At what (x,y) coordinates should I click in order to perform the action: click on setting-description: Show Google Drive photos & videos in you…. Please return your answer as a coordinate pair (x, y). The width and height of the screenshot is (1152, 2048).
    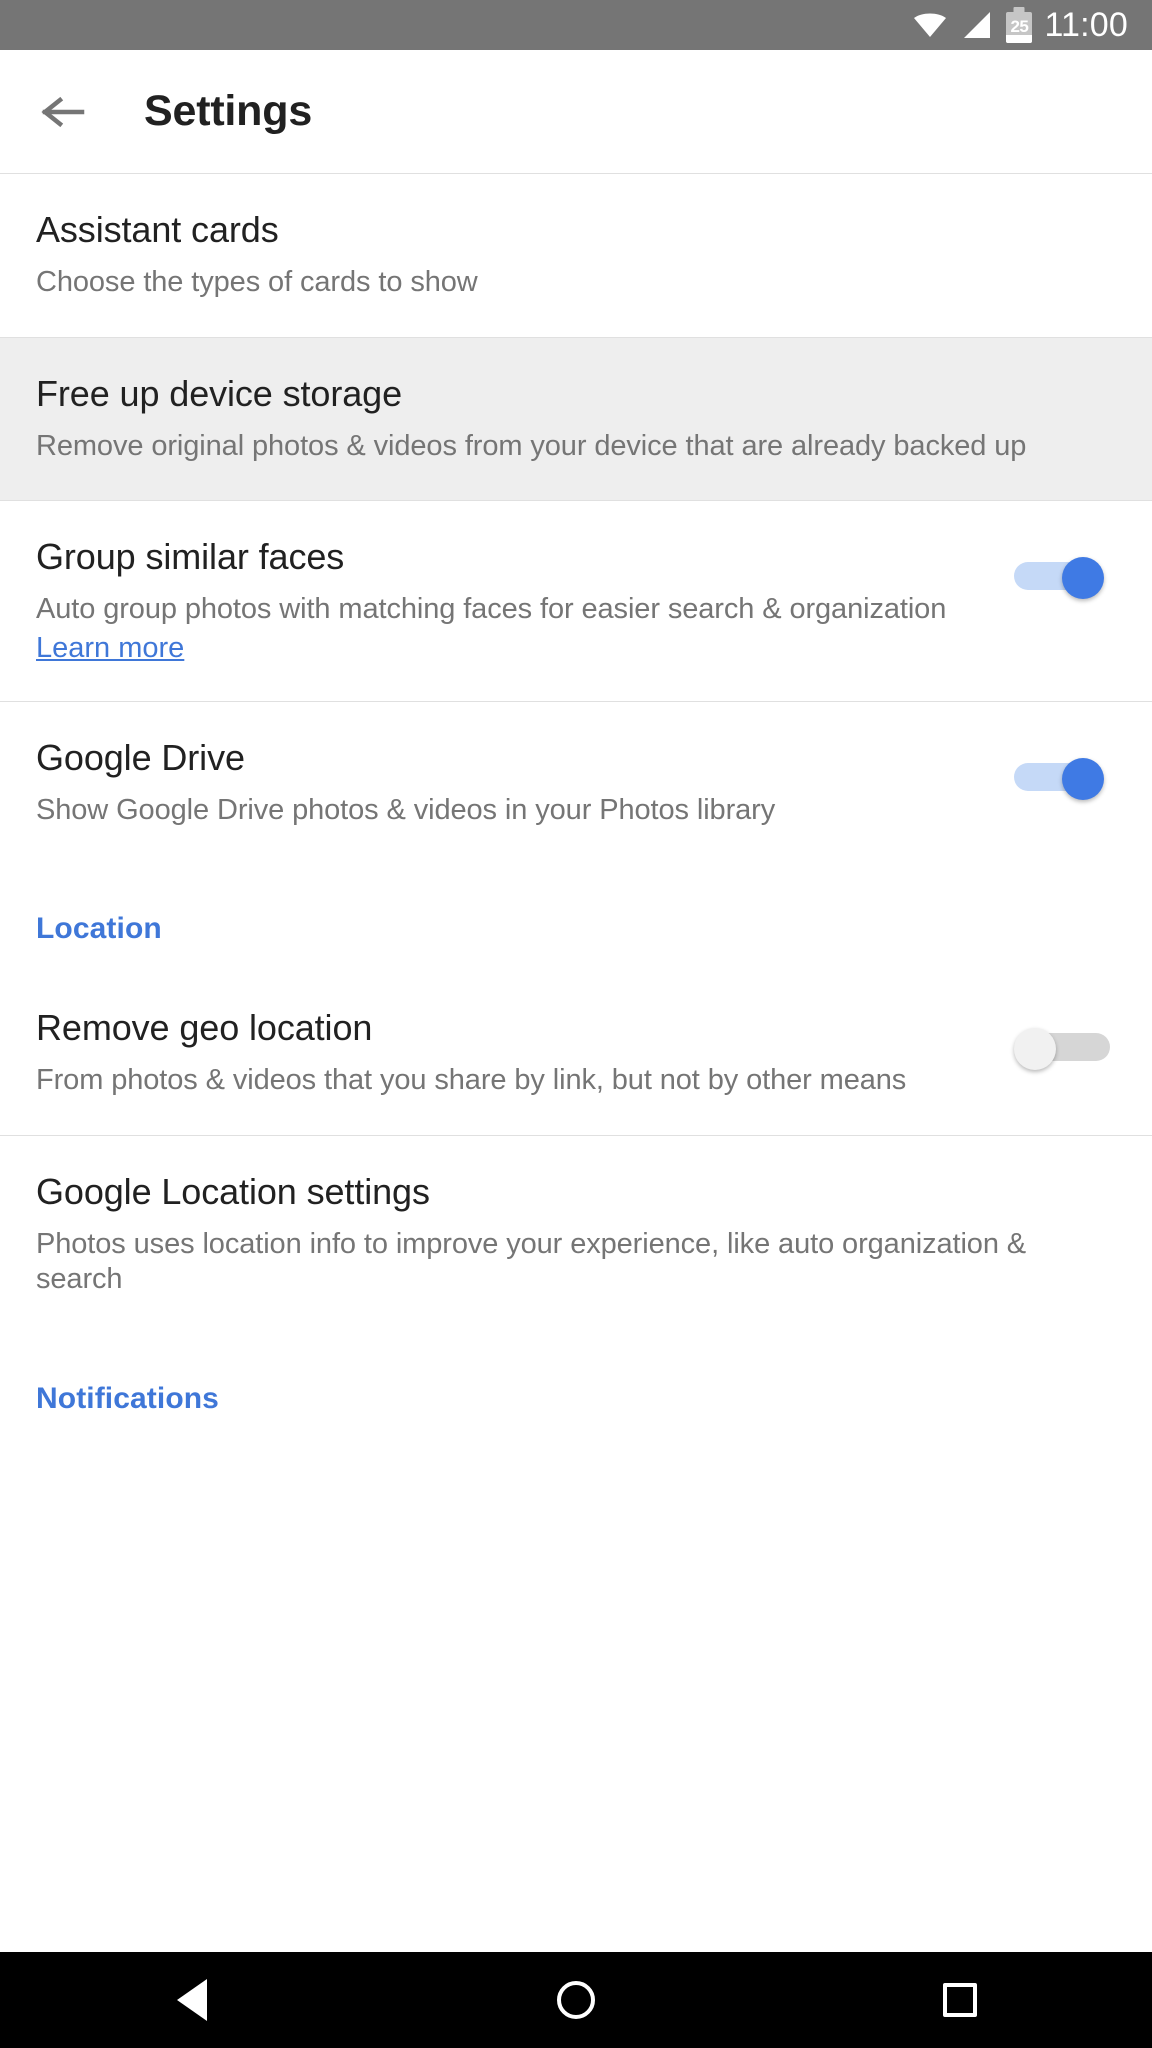
    Looking at the image, I should click on (406, 809).